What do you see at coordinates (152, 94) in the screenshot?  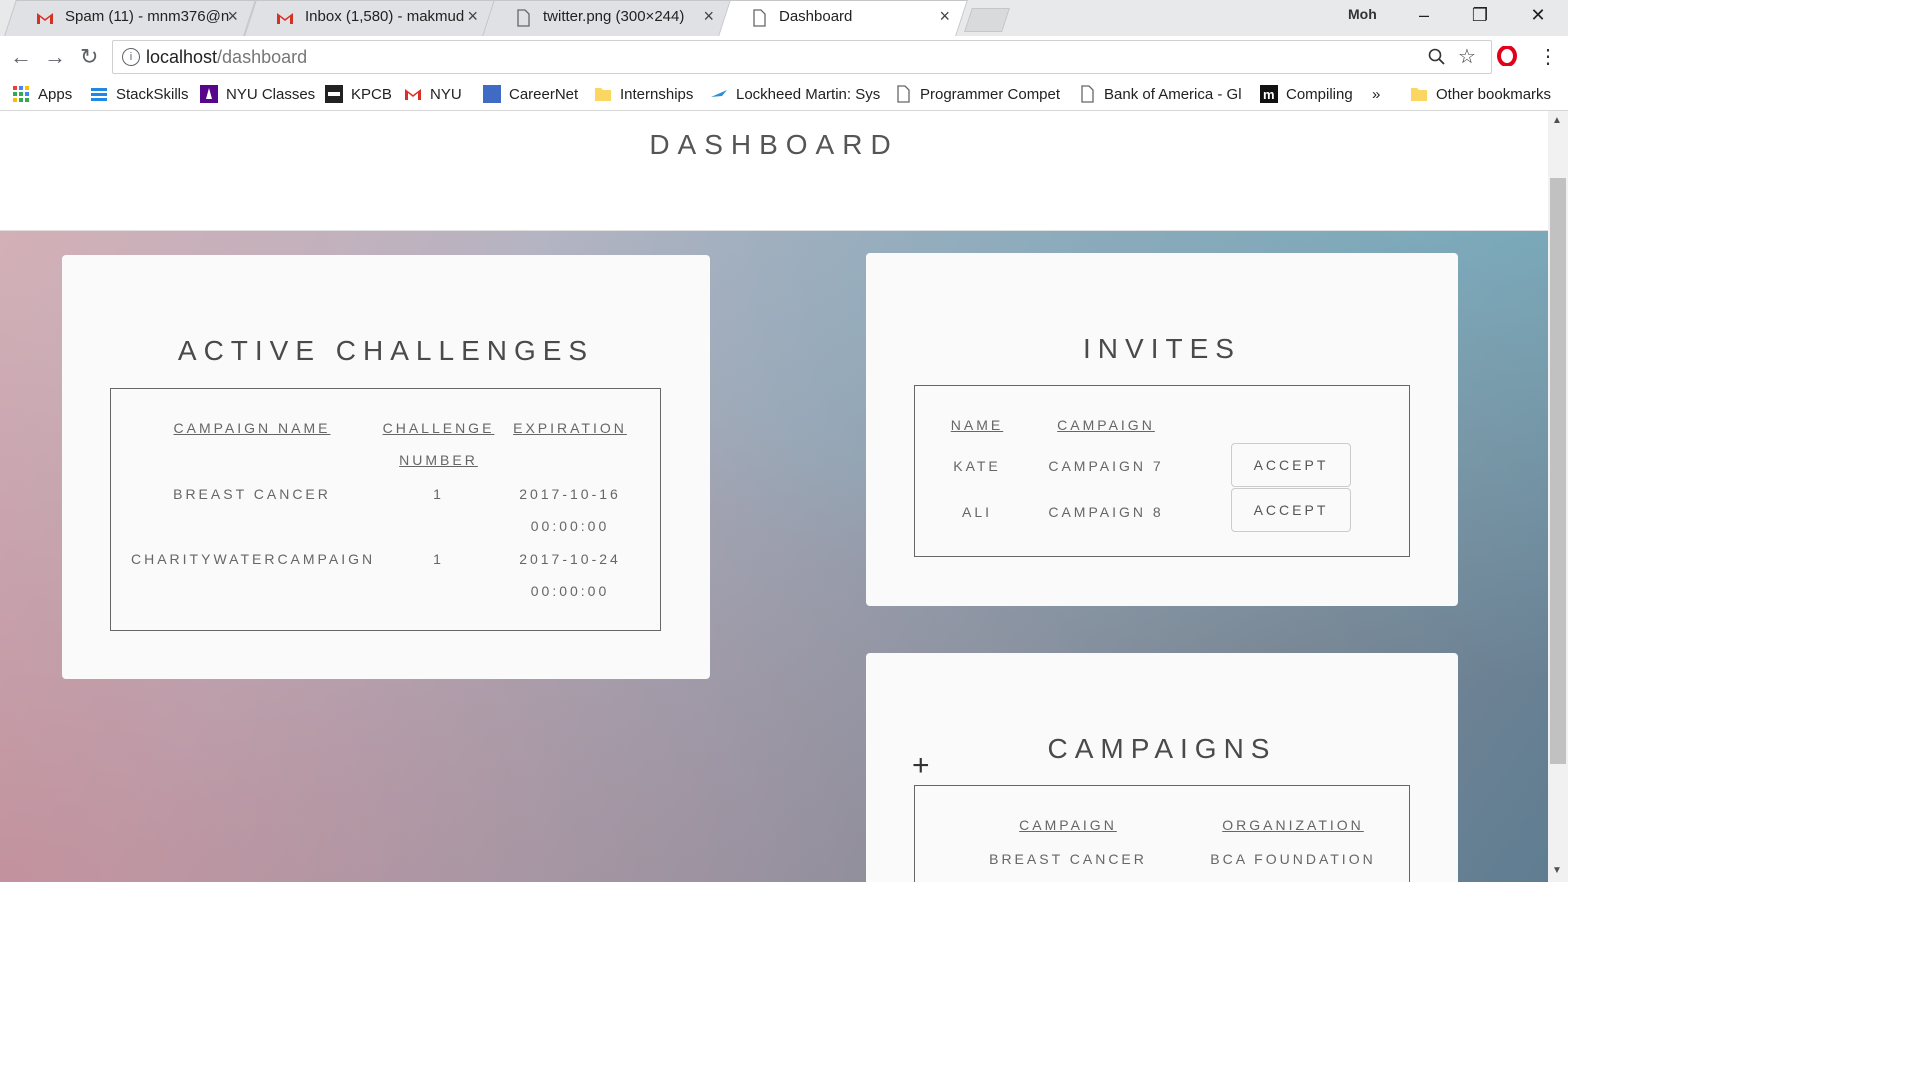 I see `bookmark-label: StackSkills` at bounding box center [152, 94].